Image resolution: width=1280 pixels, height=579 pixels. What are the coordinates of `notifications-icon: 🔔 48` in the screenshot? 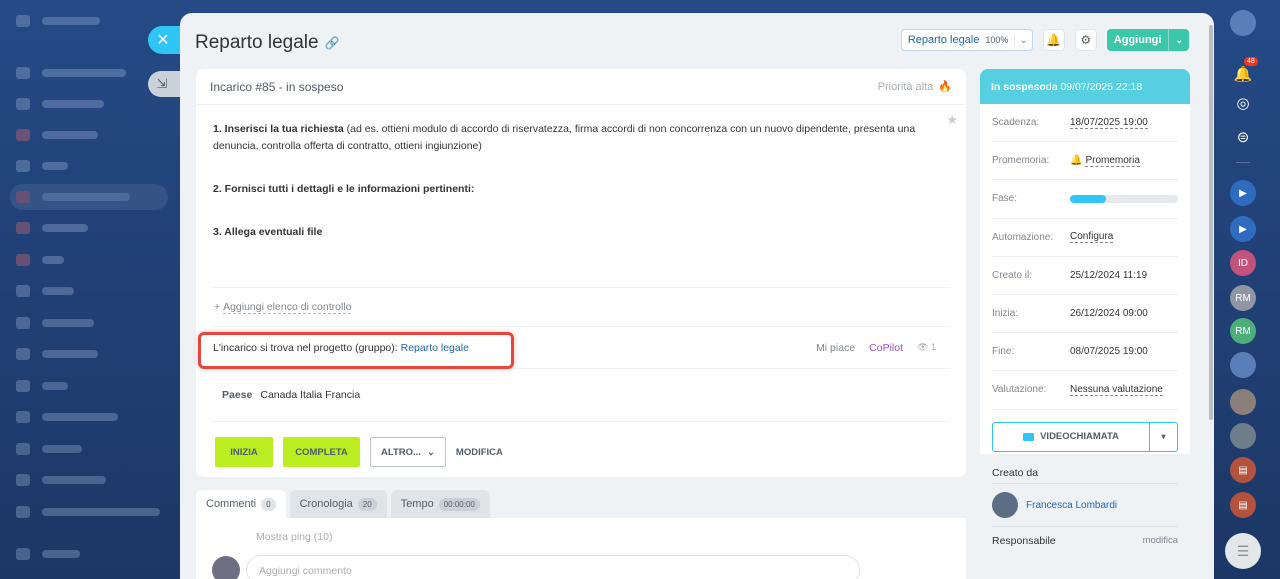 It's located at (1244, 72).